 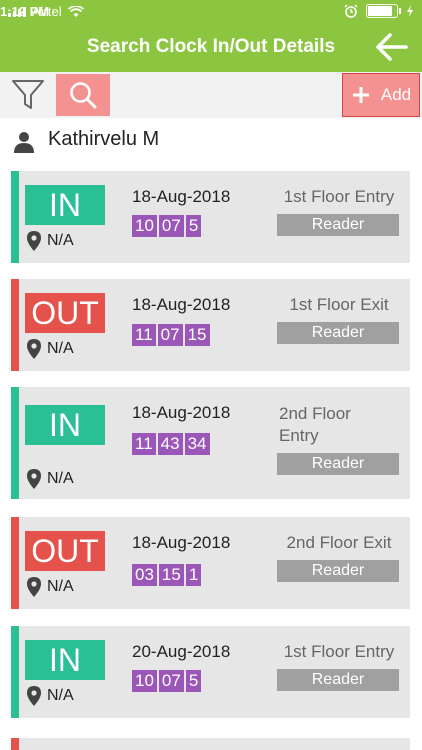 I want to click on add-button-label: Add, so click(x=396, y=94).